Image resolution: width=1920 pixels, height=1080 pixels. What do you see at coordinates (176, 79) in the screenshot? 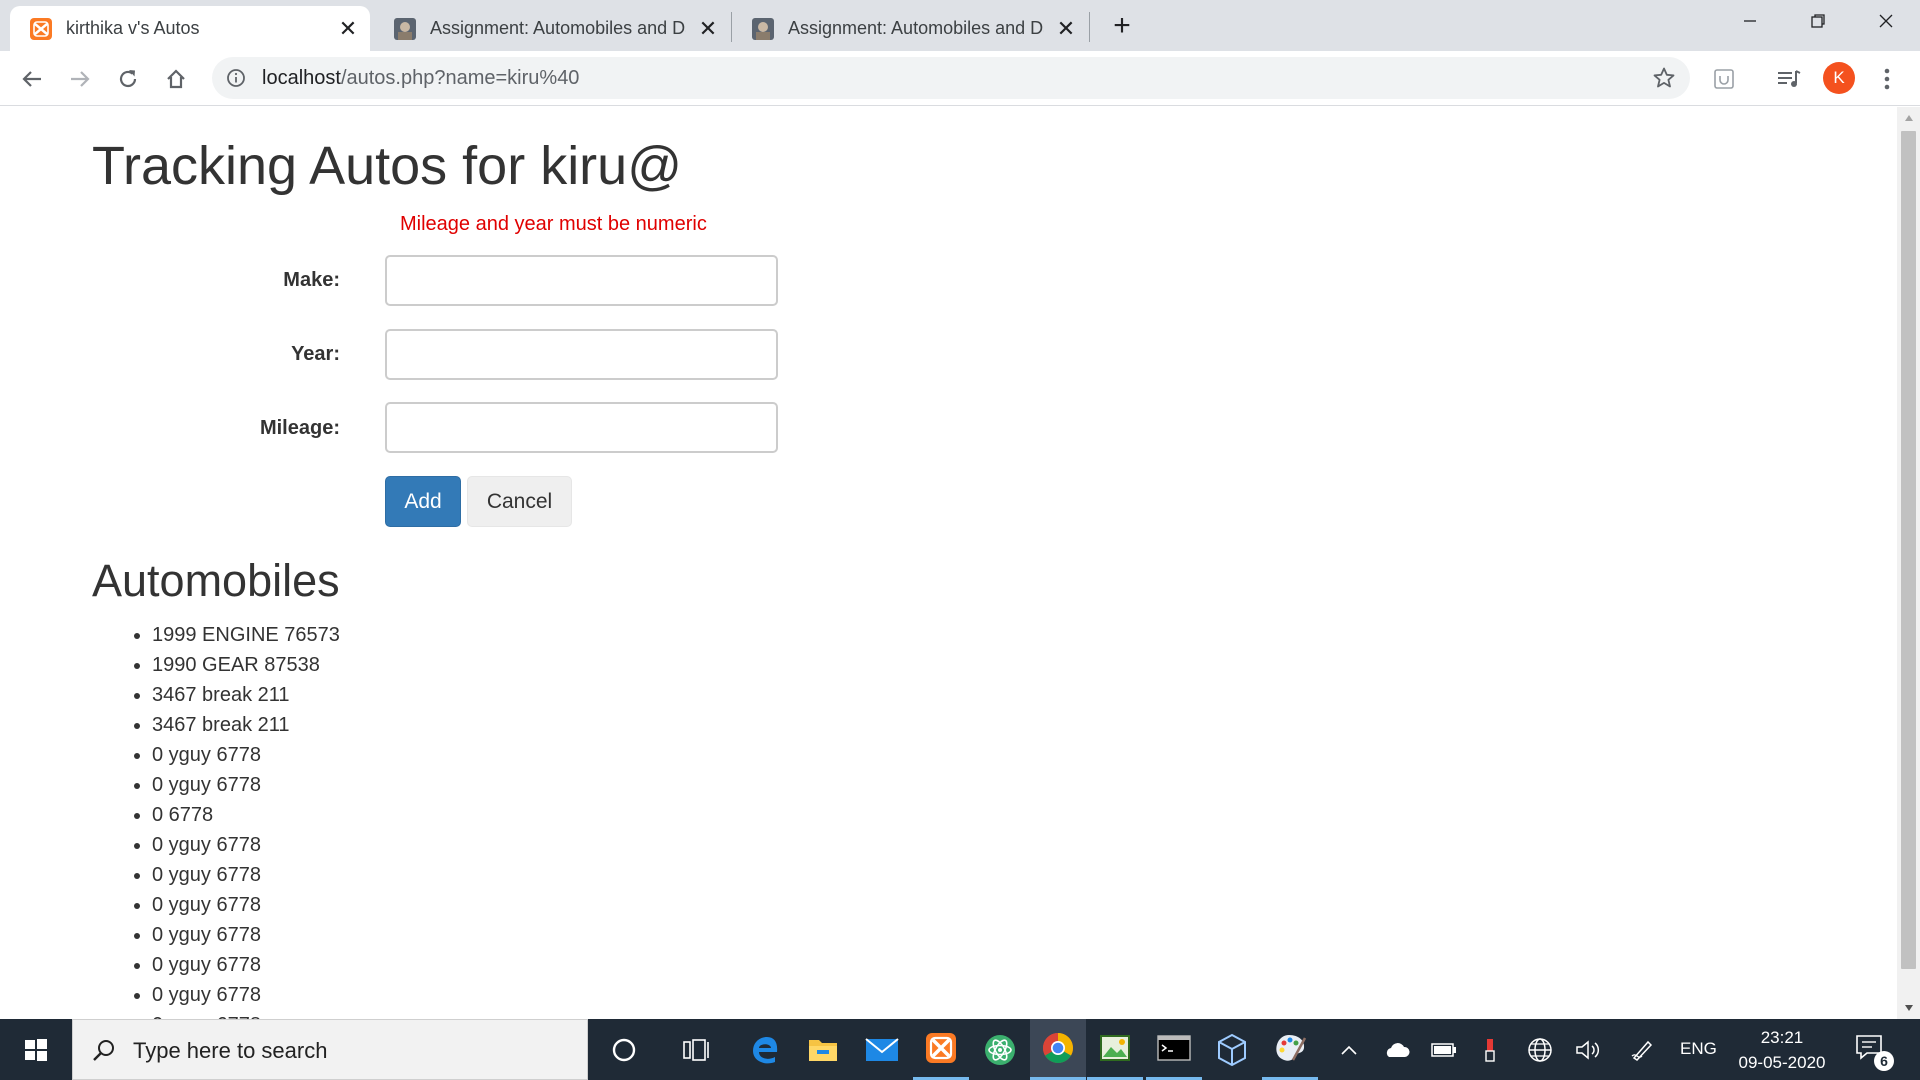
I see `home-icon` at bounding box center [176, 79].